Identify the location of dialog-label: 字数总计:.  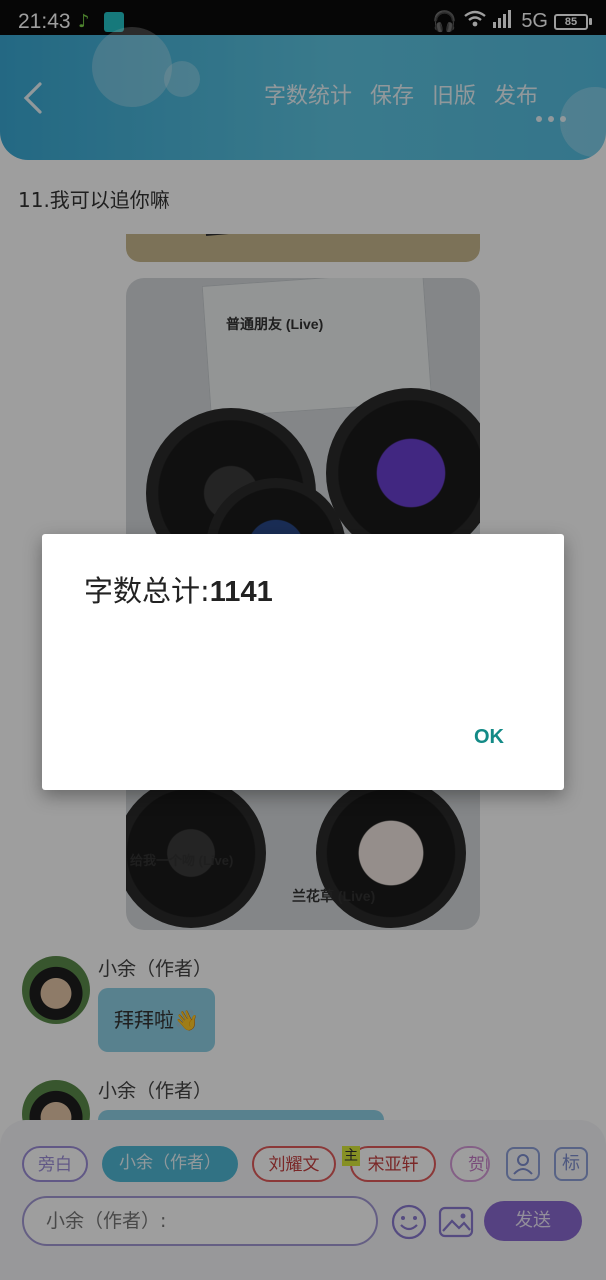
(147, 591).